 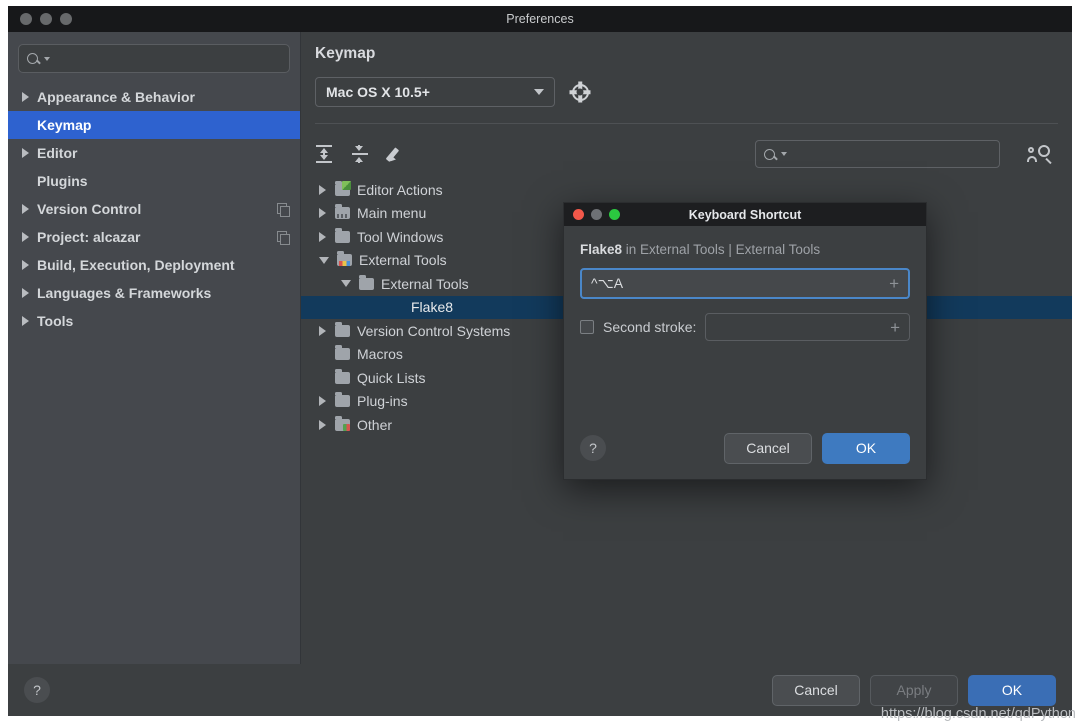 What do you see at coordinates (817, 448) in the screenshot?
I see `dialog-actions: Cancel OK` at bounding box center [817, 448].